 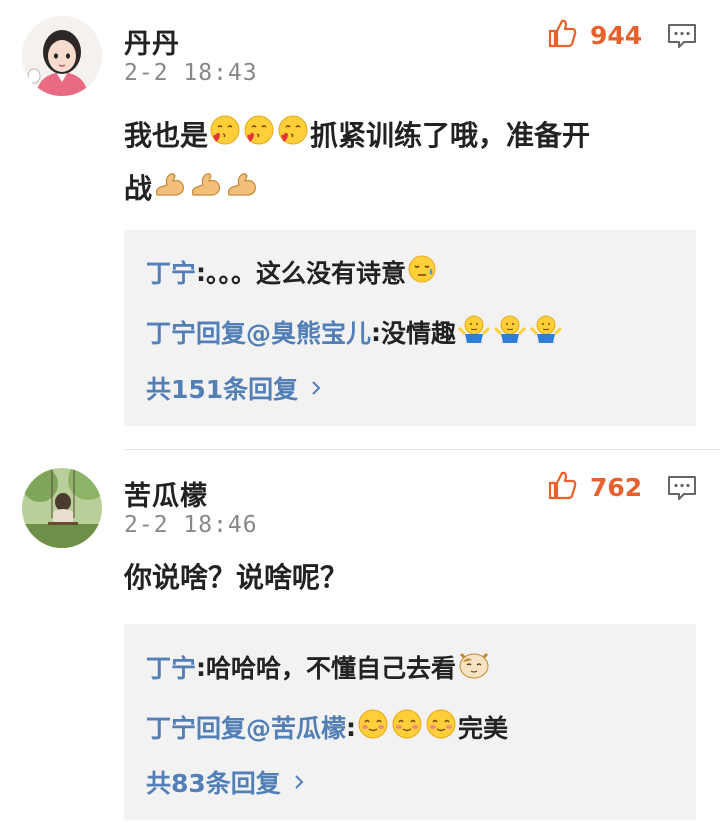 I want to click on reply-line: 丁宁: 。。。这么没有诗意, so click(x=292, y=272).